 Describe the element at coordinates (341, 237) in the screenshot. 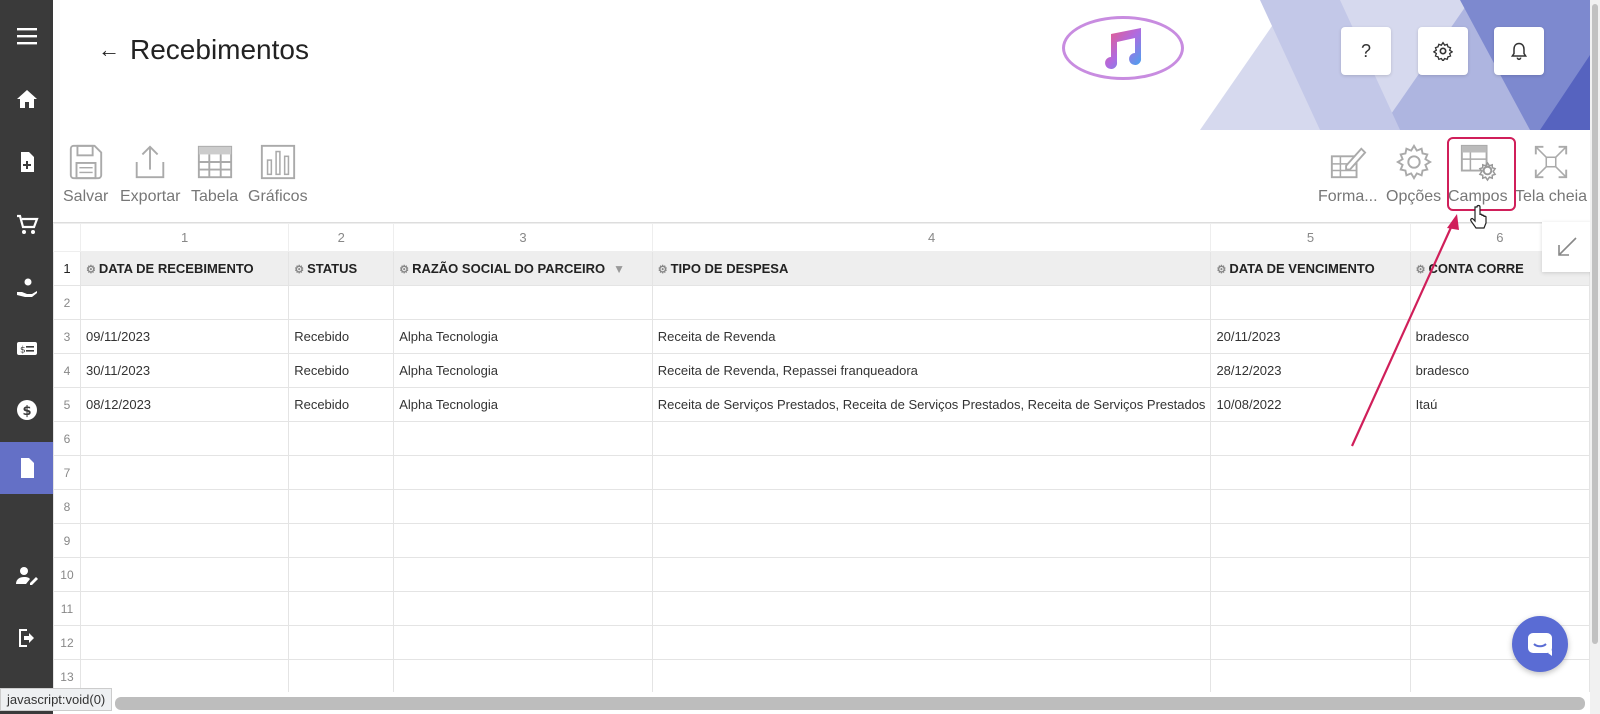

I see `column-number: 2` at that location.